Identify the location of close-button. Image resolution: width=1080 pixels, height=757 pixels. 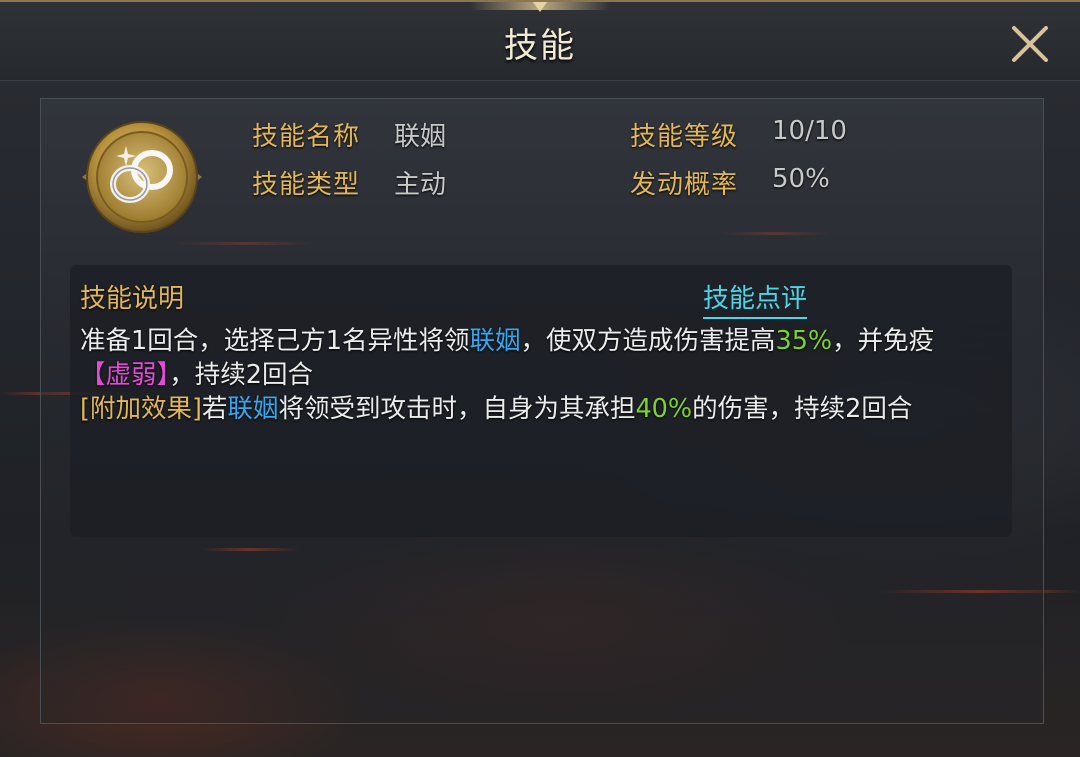
(1030, 44).